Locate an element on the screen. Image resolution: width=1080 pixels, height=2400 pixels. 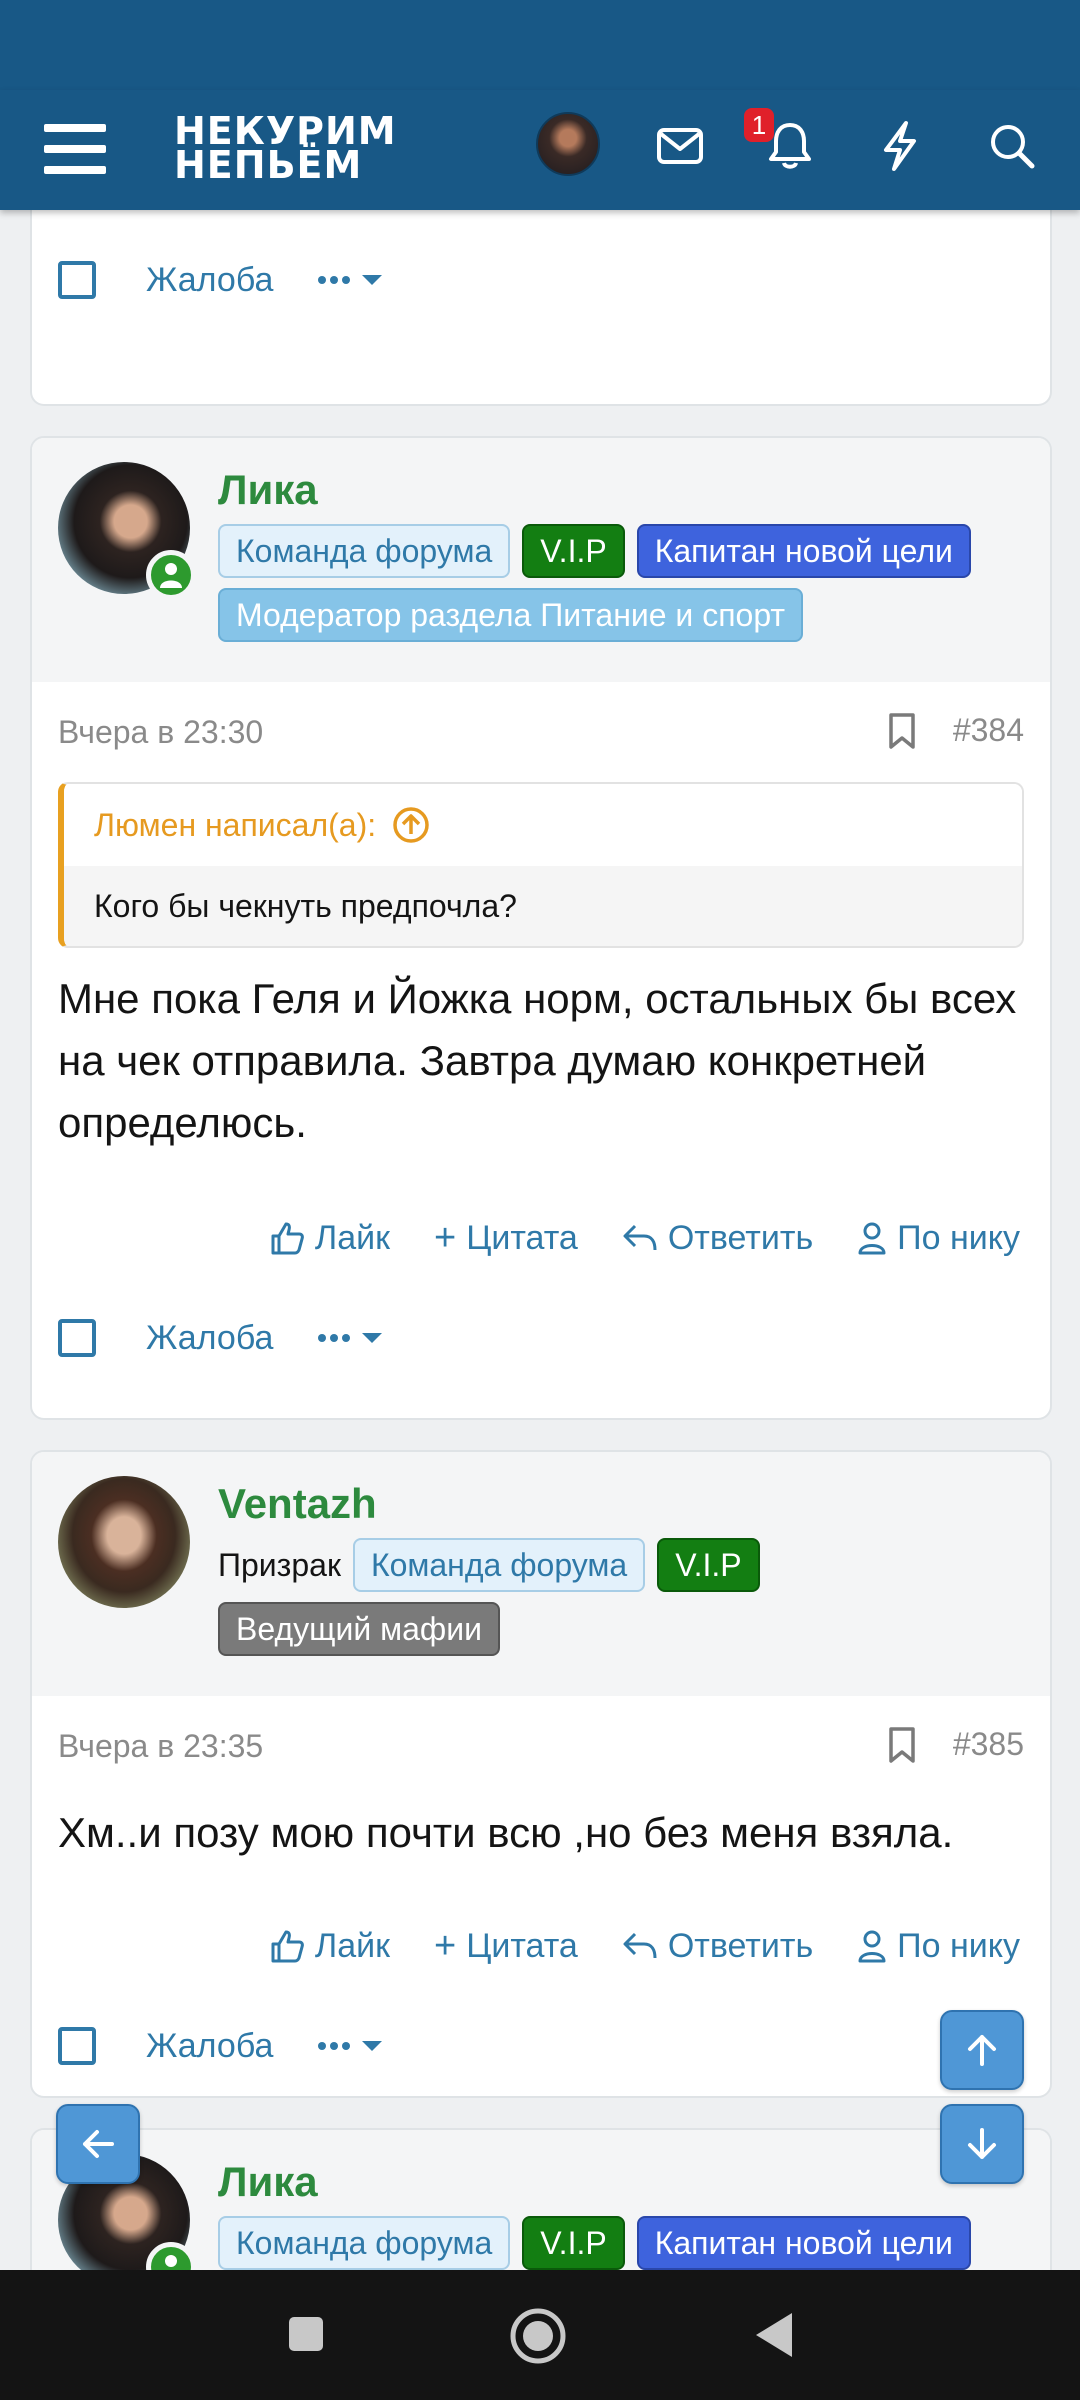
recents-button is located at coordinates (306, 2334).